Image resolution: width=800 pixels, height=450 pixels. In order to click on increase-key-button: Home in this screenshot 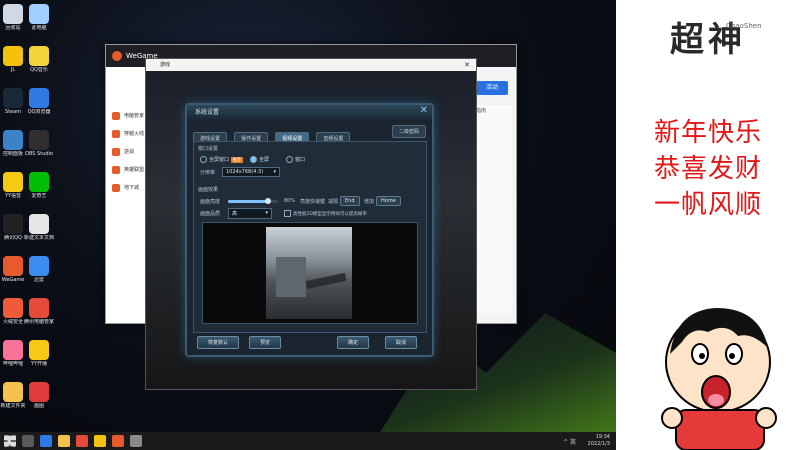, I will do `click(388, 201)`.